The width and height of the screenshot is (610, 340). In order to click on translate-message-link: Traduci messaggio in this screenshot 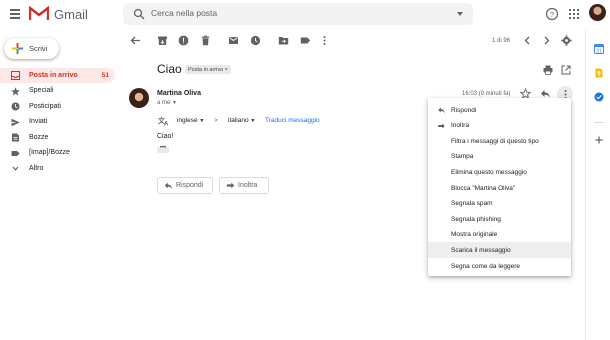, I will do `click(292, 120)`.